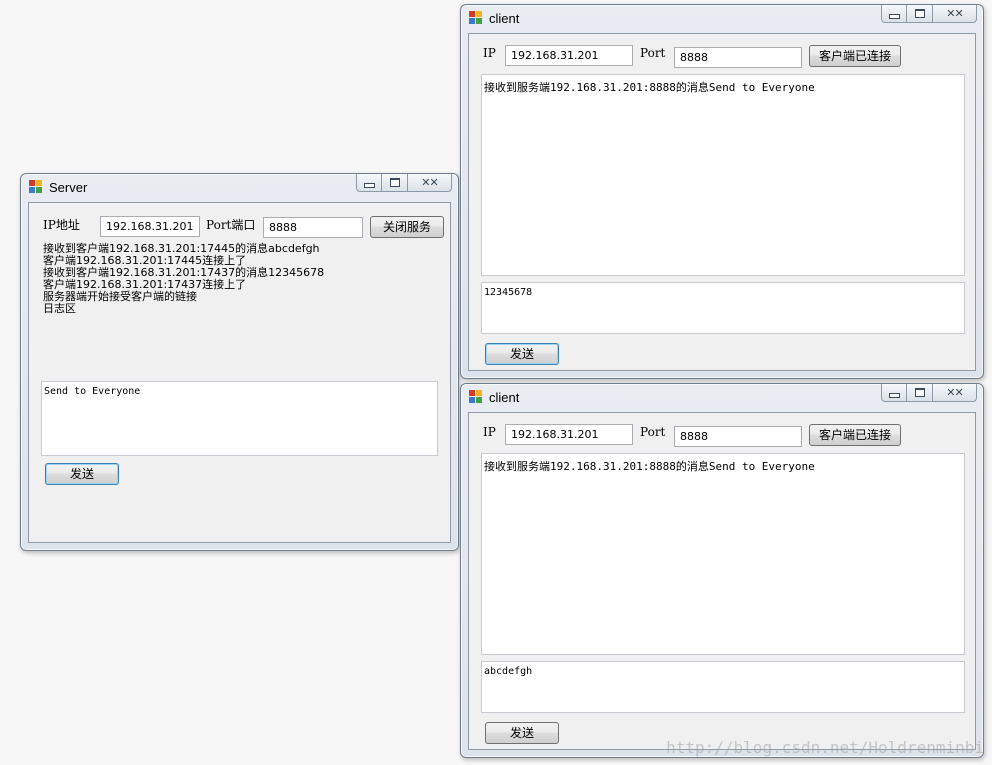 The width and height of the screenshot is (992, 765). What do you see at coordinates (723, 308) in the screenshot?
I see `message-input: 12345678` at bounding box center [723, 308].